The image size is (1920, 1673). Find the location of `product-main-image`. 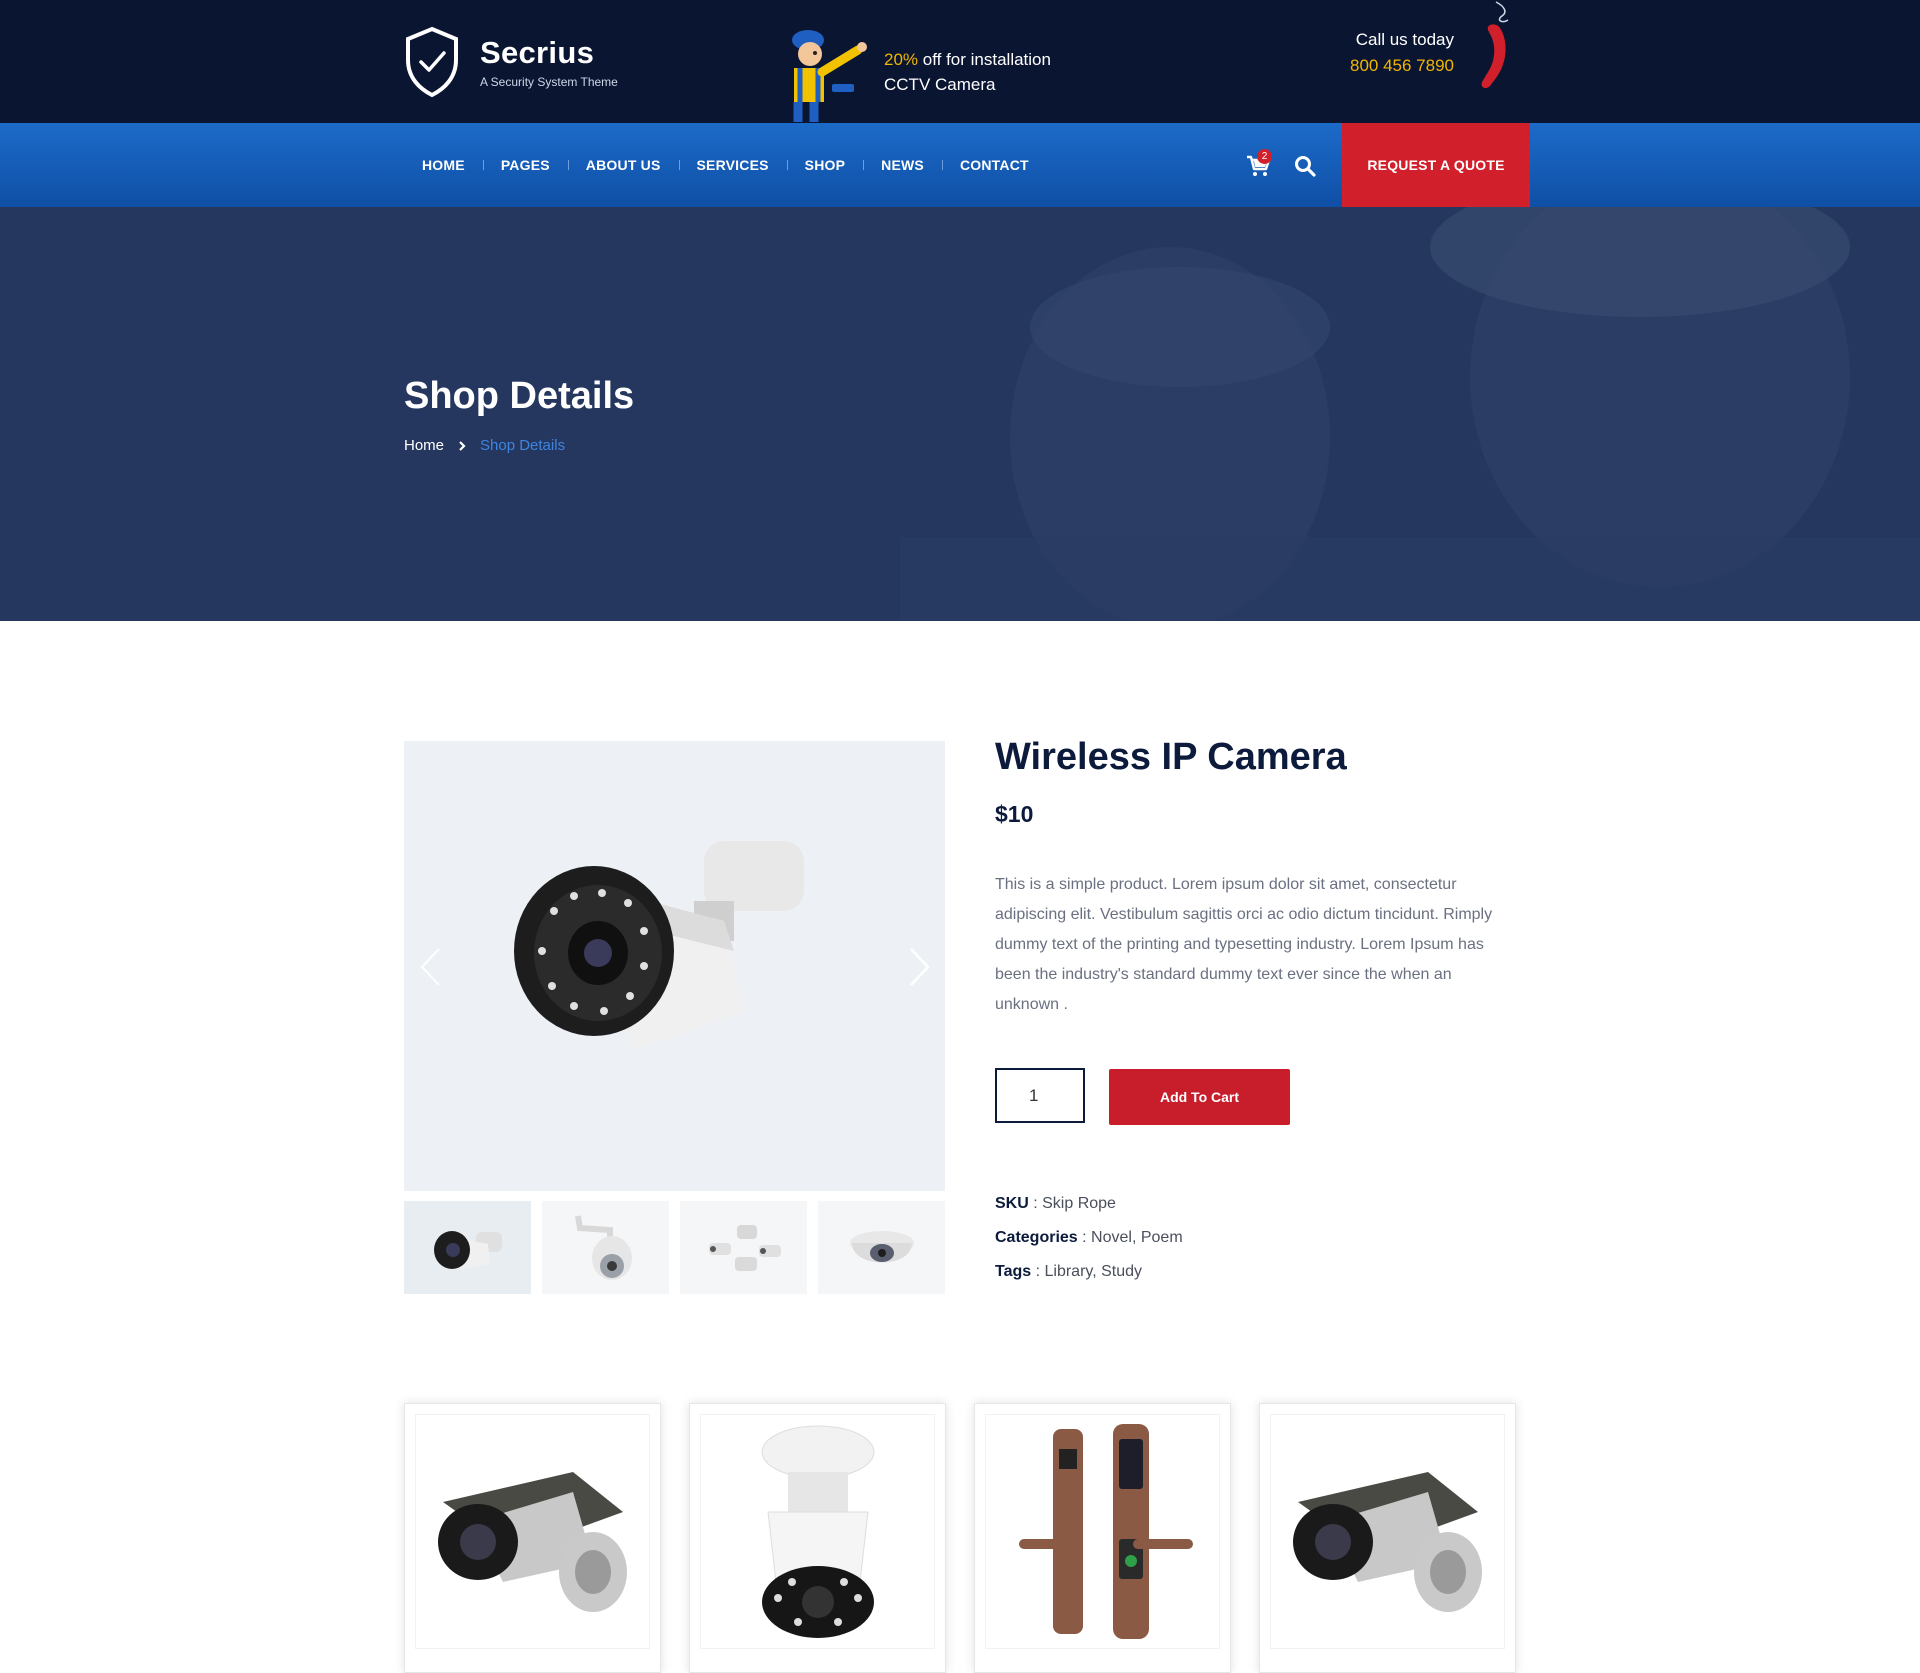

product-main-image is located at coordinates (674, 966).